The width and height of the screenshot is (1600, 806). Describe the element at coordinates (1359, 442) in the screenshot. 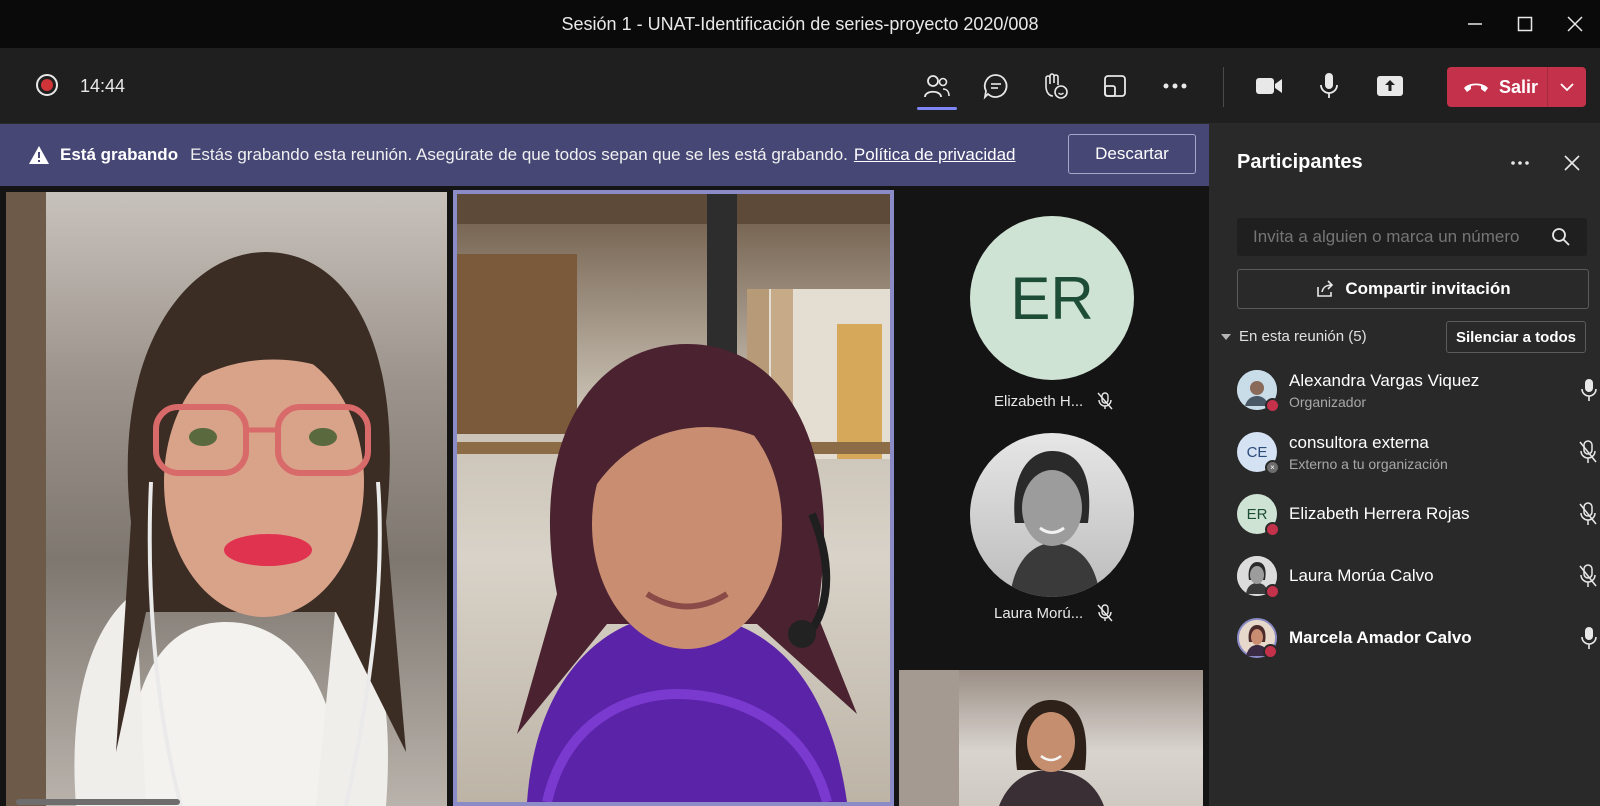

I see `participant-name: consultora externa` at that location.